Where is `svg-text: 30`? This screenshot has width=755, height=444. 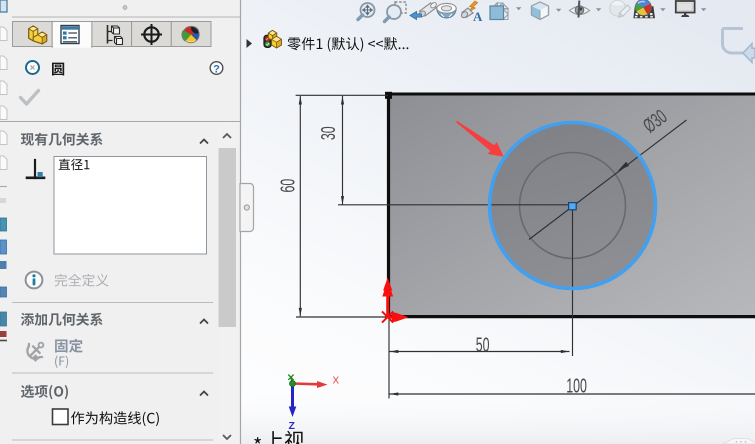 svg-text: 30 is located at coordinates (328, 133).